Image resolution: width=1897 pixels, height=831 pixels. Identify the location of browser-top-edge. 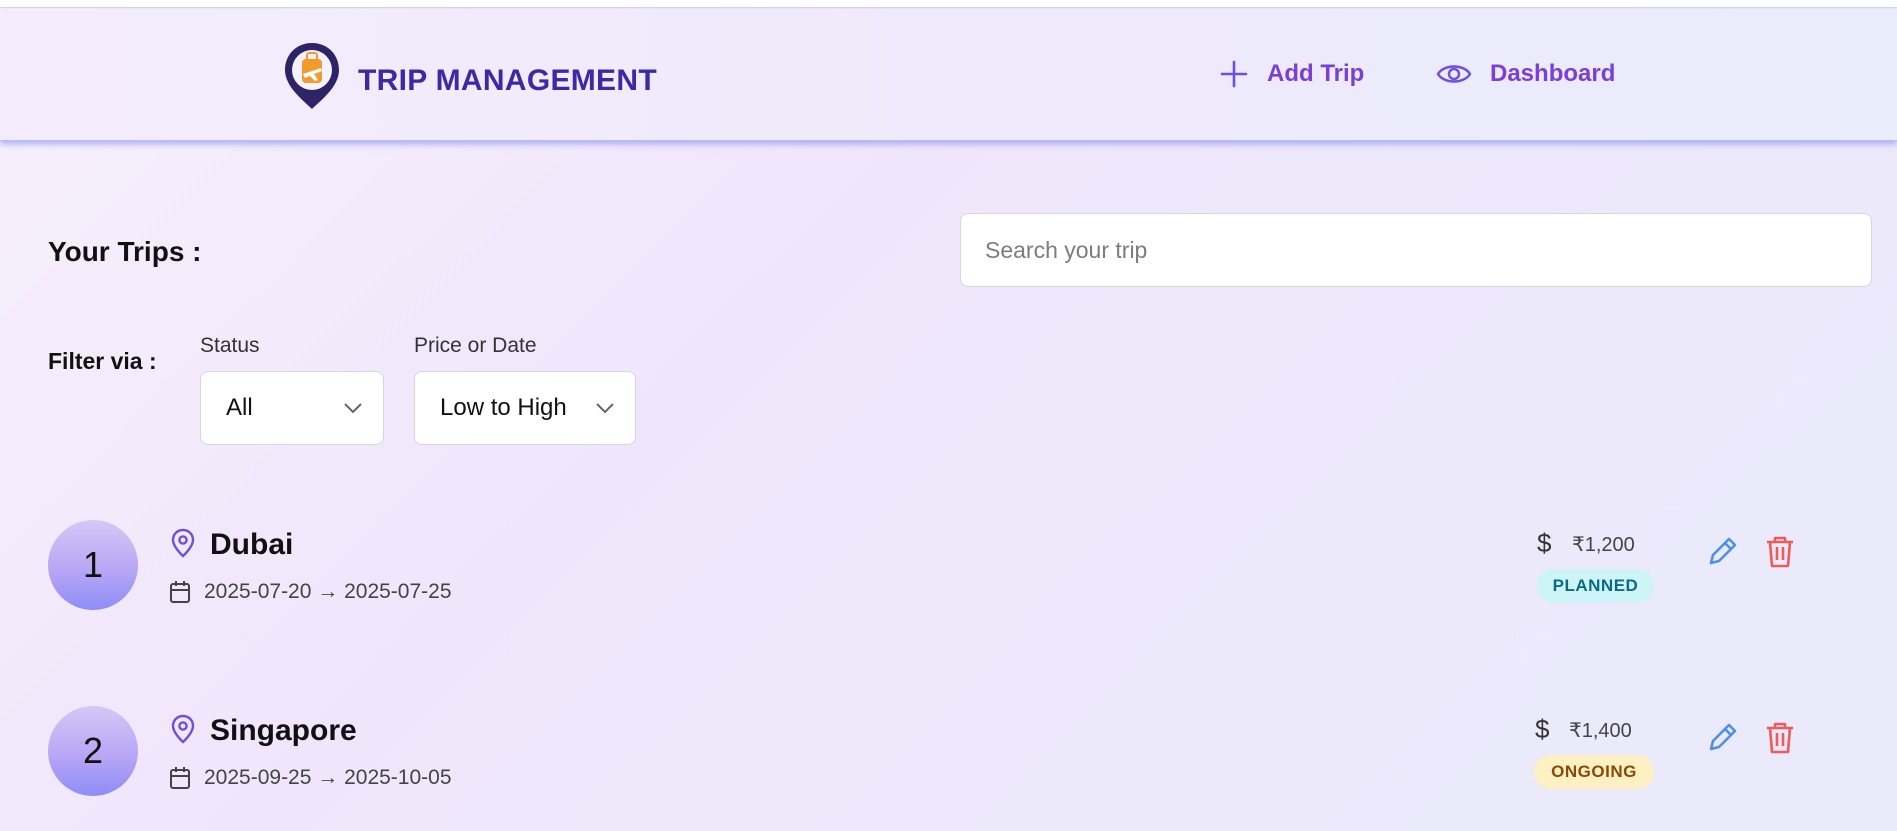
(948, 4).